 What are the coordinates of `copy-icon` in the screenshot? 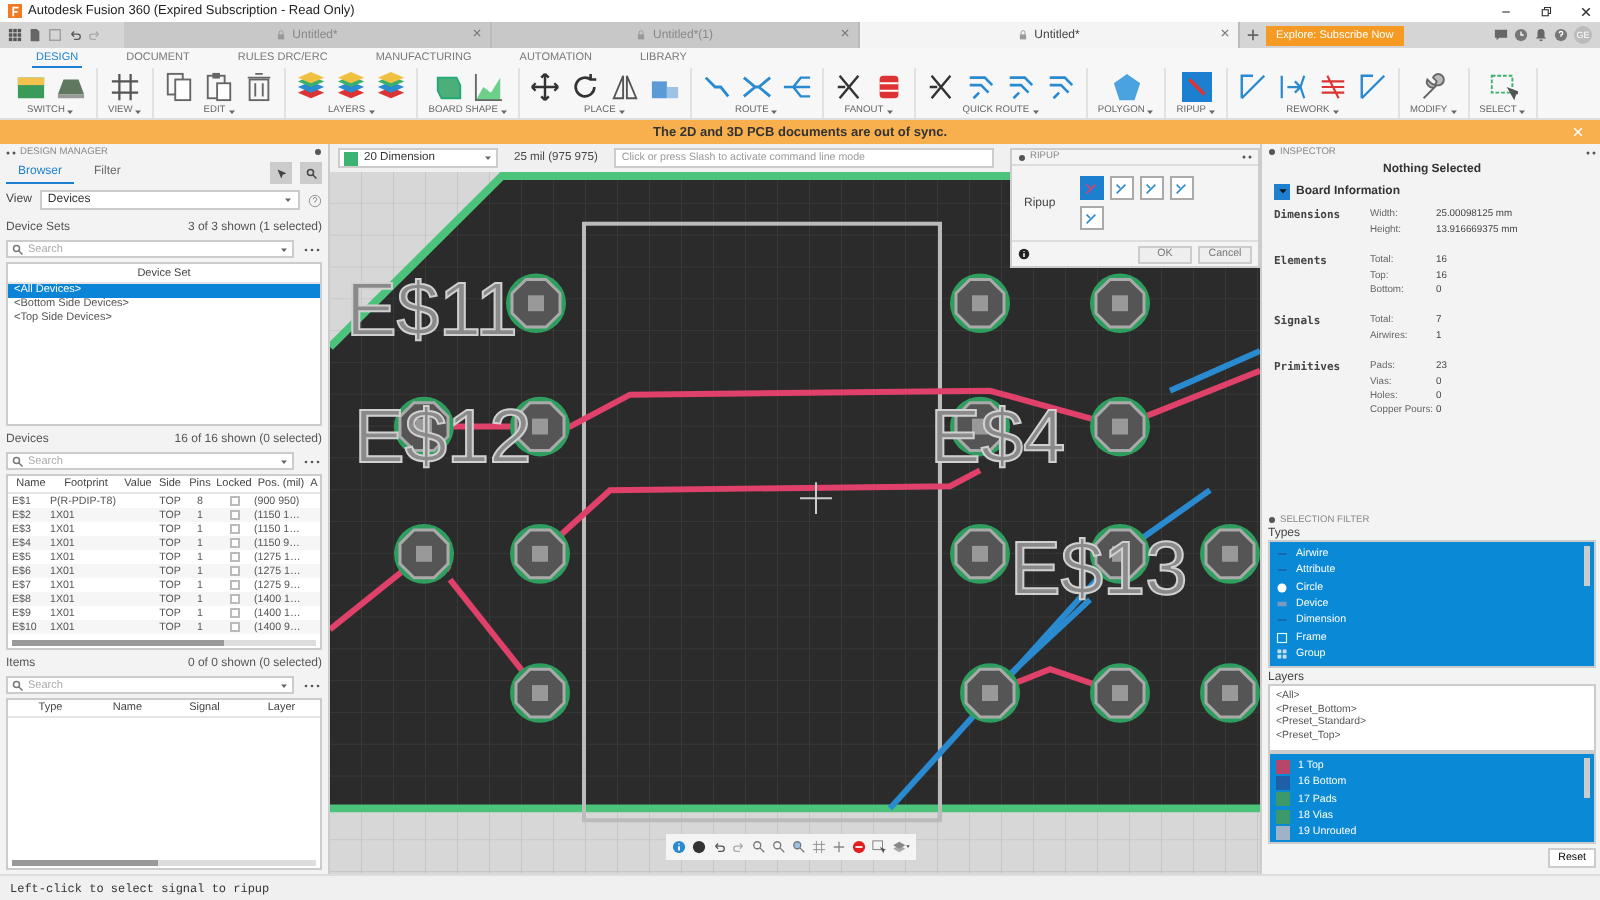 It's located at (179, 87).